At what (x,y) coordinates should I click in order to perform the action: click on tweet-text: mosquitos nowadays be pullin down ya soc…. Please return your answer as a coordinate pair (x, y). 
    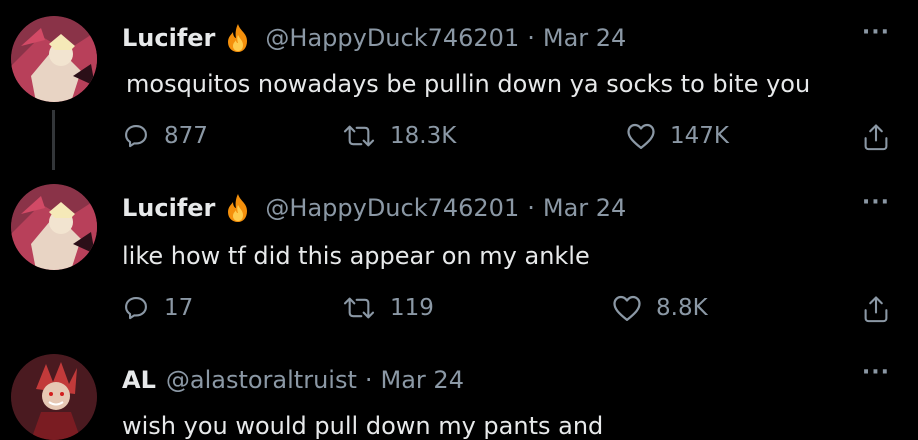
    Looking at the image, I should click on (468, 84).